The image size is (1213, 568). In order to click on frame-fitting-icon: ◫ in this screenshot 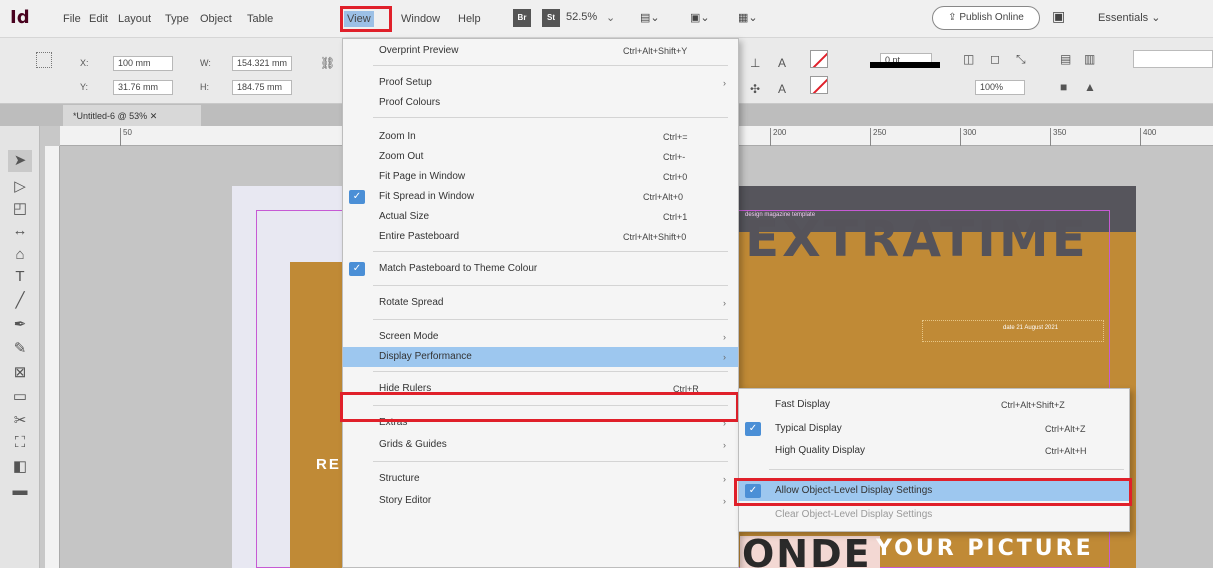, I will do `click(968, 59)`.